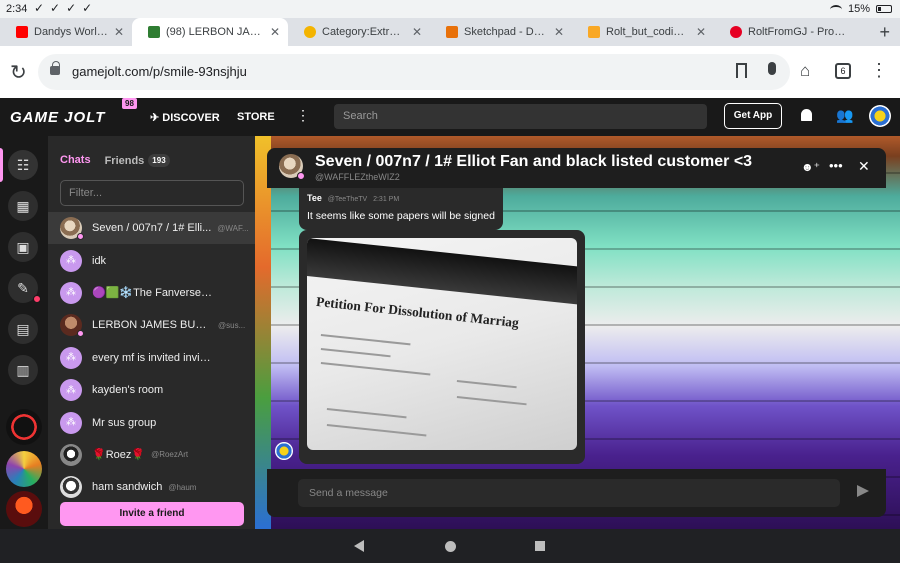  Describe the element at coordinates (314, 198) in the screenshot. I see `message-author: Tee` at that location.